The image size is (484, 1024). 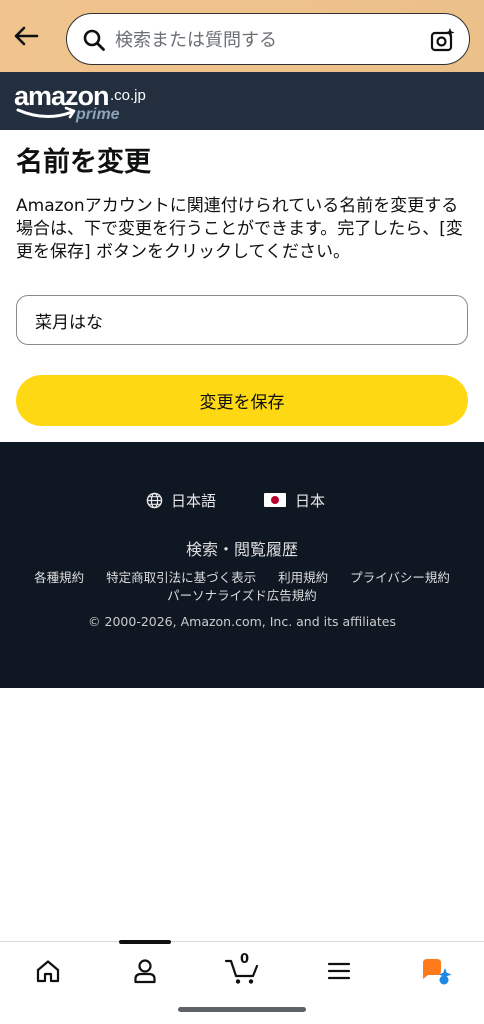 What do you see at coordinates (242, 548) in the screenshot?
I see `browsing-history-link: 検索・閲覧履歴` at bounding box center [242, 548].